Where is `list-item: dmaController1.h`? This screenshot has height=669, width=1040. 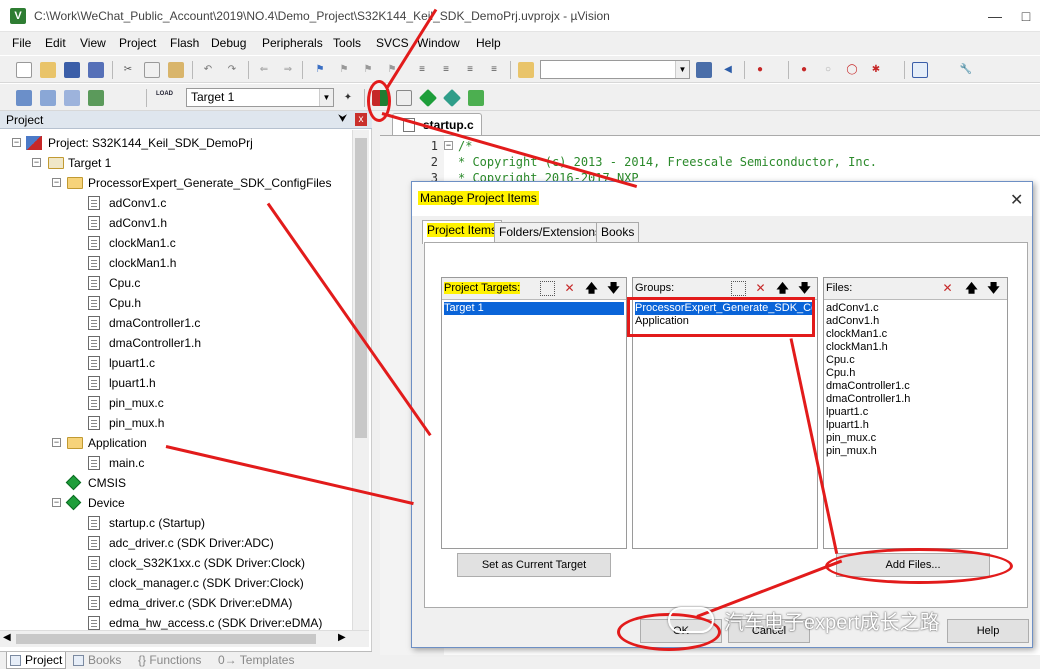
list-item: dmaController1.h is located at coordinates (868, 399).